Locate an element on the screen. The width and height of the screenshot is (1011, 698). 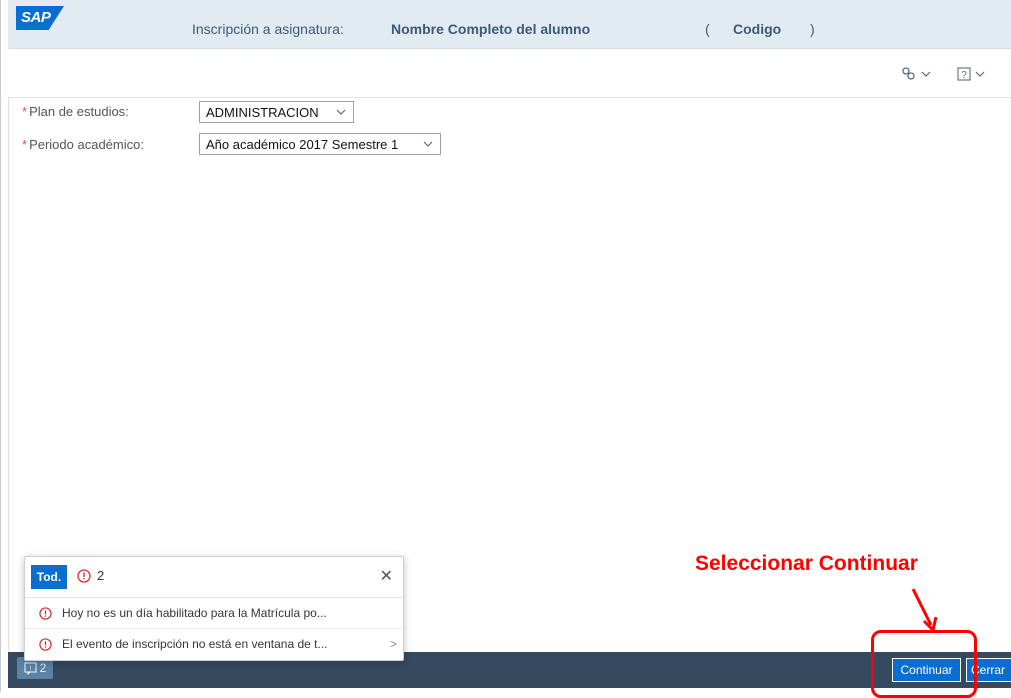
plan-select: ADMINISTRACION is located at coordinates (276, 112).